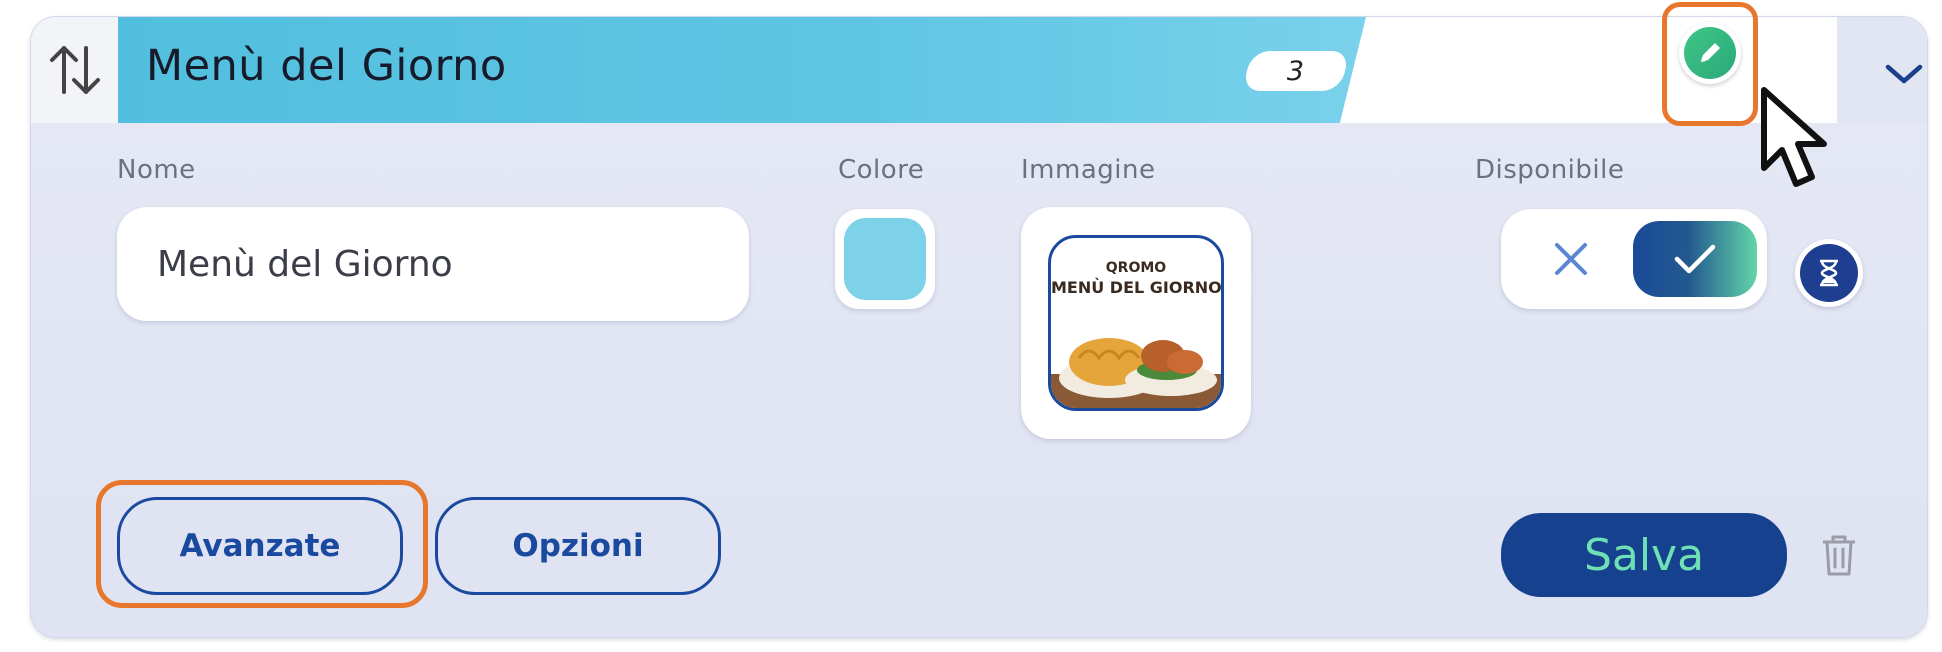  I want to click on toggle-on-option, so click(1695, 259).